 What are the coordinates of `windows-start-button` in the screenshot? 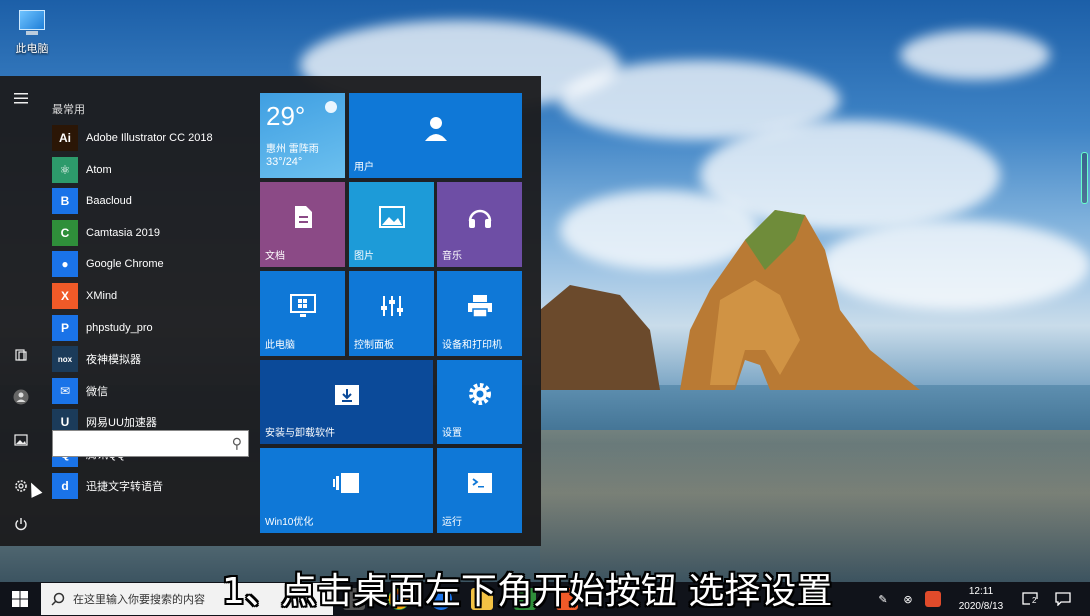 It's located at (20, 599).